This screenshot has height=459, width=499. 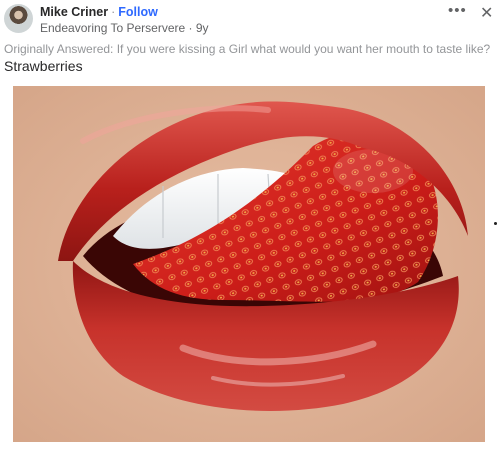 What do you see at coordinates (138, 12) in the screenshot?
I see `follow-button: Follow` at bounding box center [138, 12].